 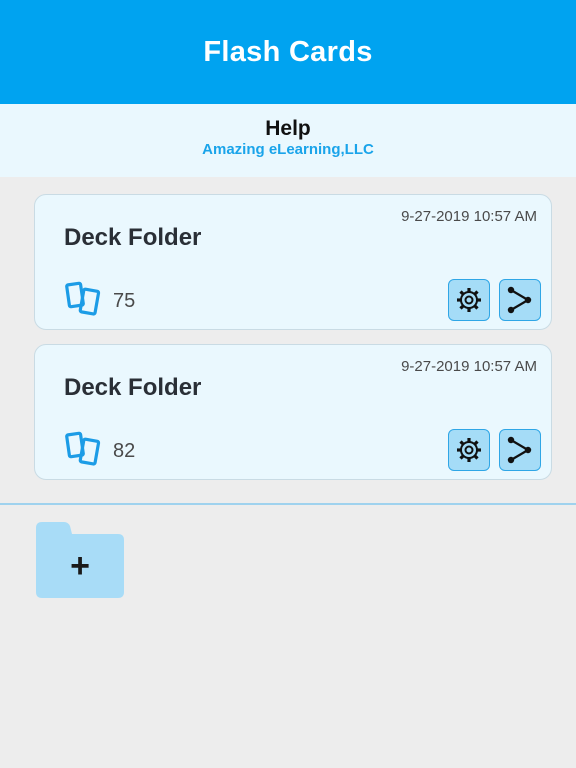 What do you see at coordinates (124, 451) in the screenshot?
I see `card-count: 82` at bounding box center [124, 451].